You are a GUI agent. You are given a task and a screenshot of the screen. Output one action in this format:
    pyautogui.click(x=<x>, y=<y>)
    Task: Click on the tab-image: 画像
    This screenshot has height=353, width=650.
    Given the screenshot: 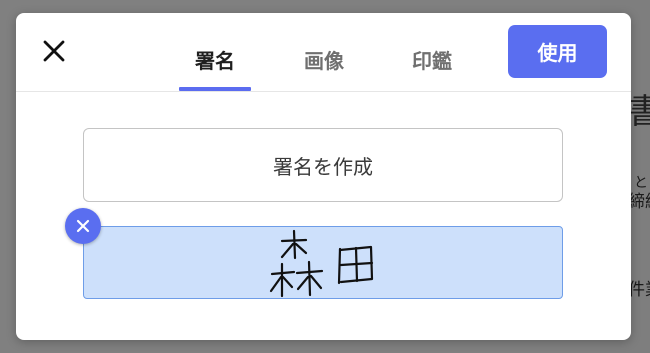 What is the action you would take?
    pyautogui.click(x=324, y=68)
    